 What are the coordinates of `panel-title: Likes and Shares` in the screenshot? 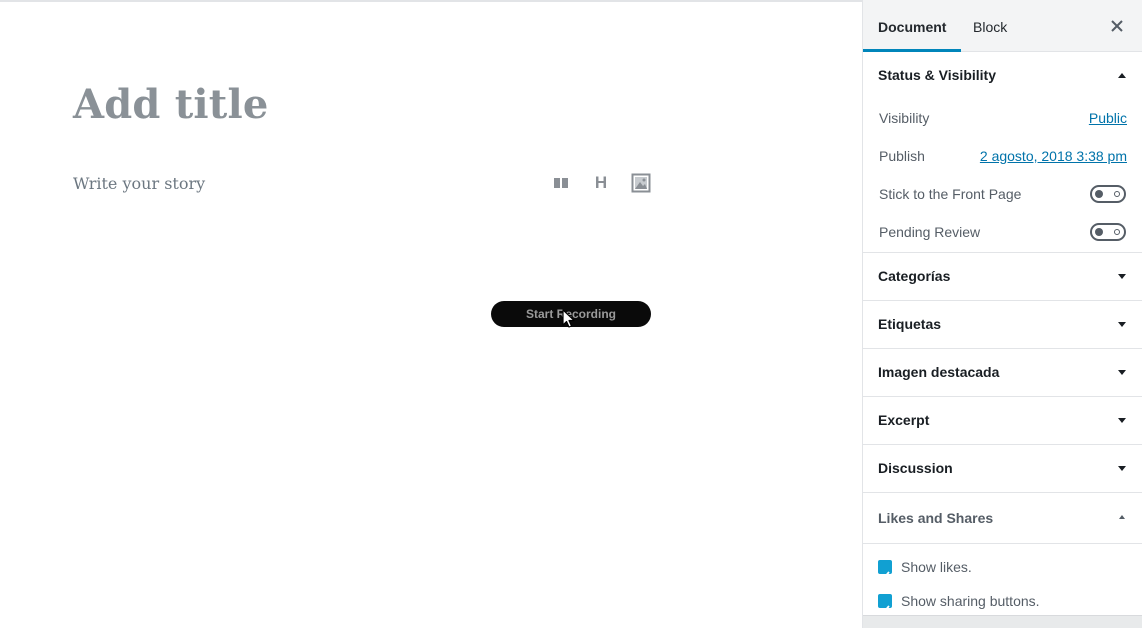 It's located at (936, 518).